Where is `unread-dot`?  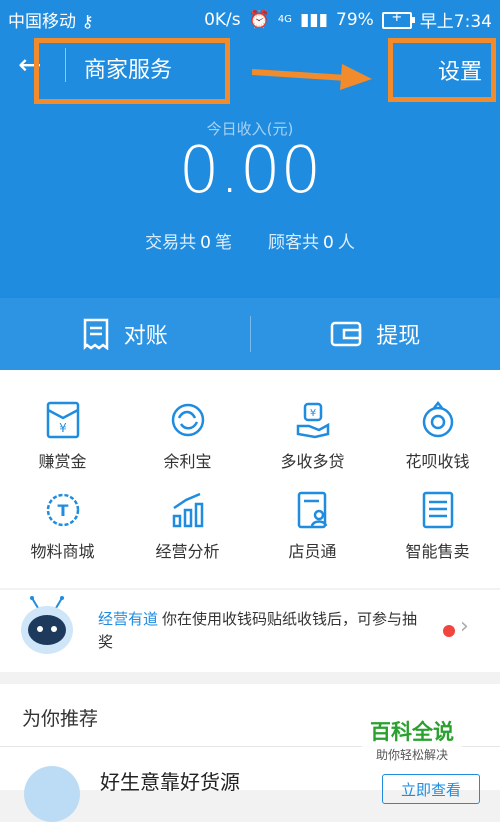 unread-dot is located at coordinates (449, 631).